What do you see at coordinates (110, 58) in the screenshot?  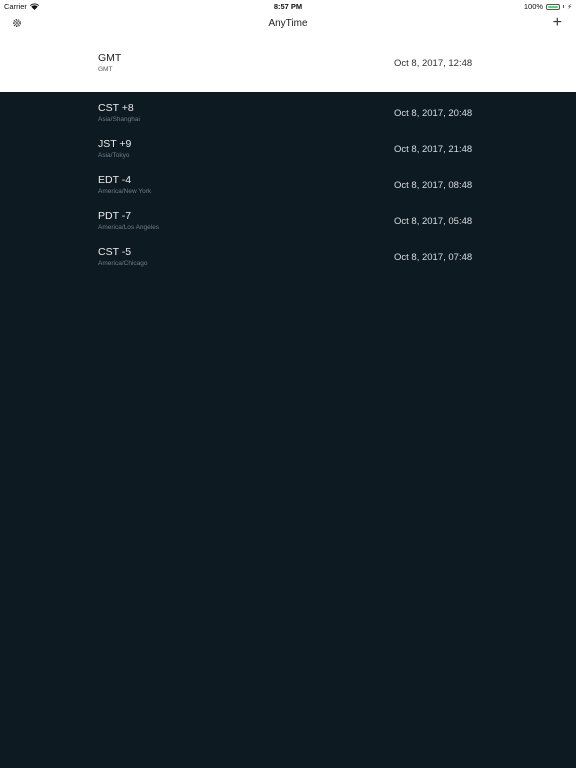 I see `zone-abbr: GMT` at bounding box center [110, 58].